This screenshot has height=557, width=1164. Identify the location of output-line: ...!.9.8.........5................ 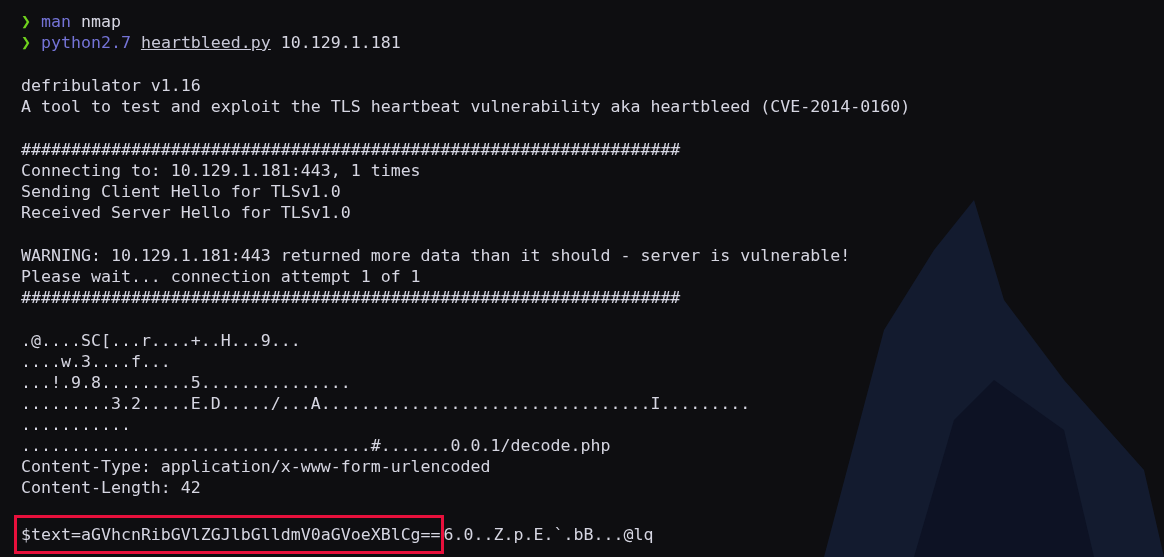
(186, 382).